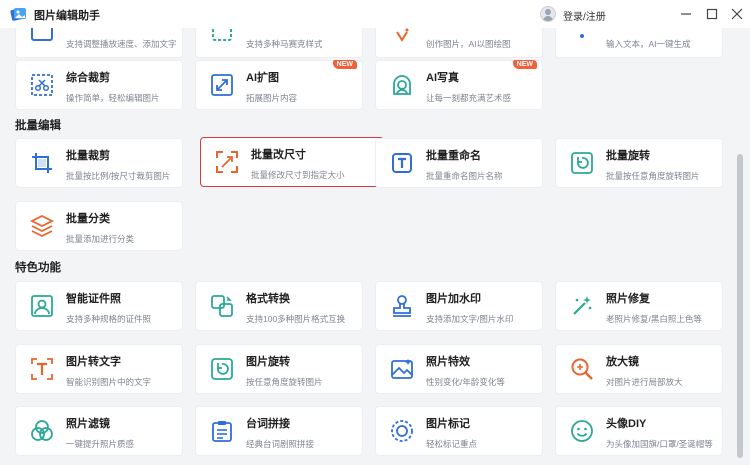 The height and width of the screenshot is (465, 750). What do you see at coordinates (279, 369) in the screenshot?
I see `tool-card-image-rotate: 图片旋转 按任意角度旋转图片` at bounding box center [279, 369].